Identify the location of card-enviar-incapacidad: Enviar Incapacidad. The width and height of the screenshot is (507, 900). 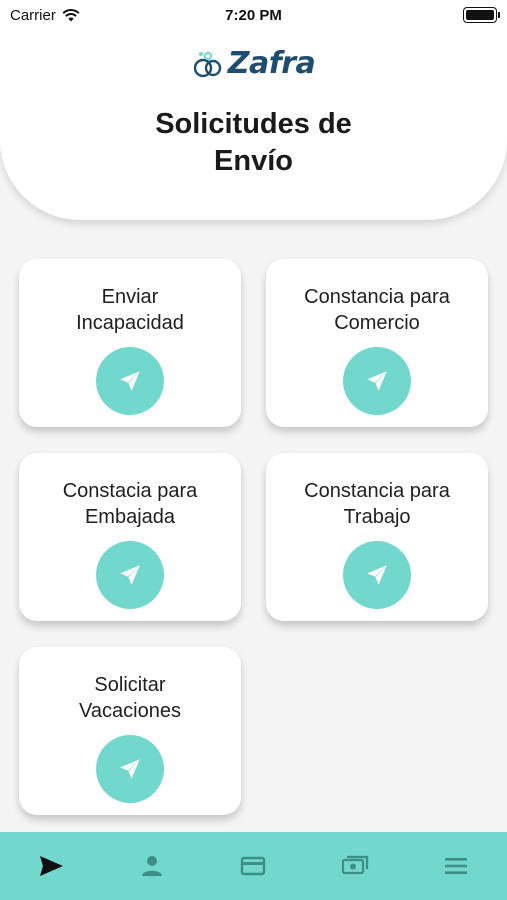
(130, 343).